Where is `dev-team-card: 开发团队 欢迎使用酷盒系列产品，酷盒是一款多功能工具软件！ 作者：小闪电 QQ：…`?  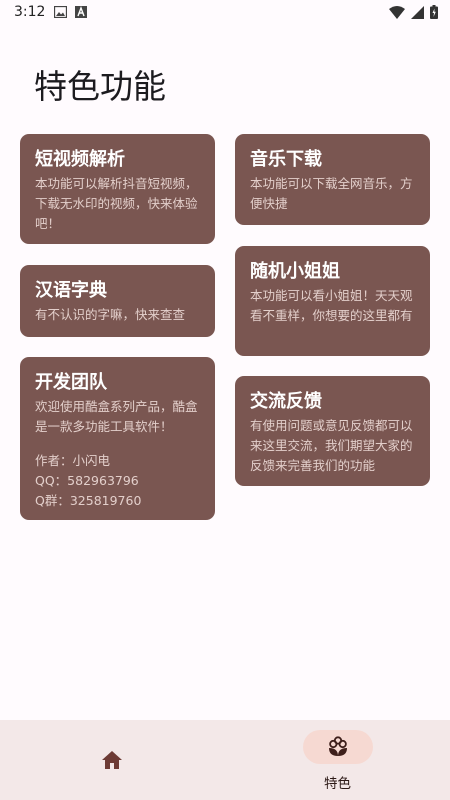 dev-team-card: 开发团队 欢迎使用酷盒系列产品，酷盒是一款多功能工具软件！ 作者：小闪电 QQ：… is located at coordinates (117, 438).